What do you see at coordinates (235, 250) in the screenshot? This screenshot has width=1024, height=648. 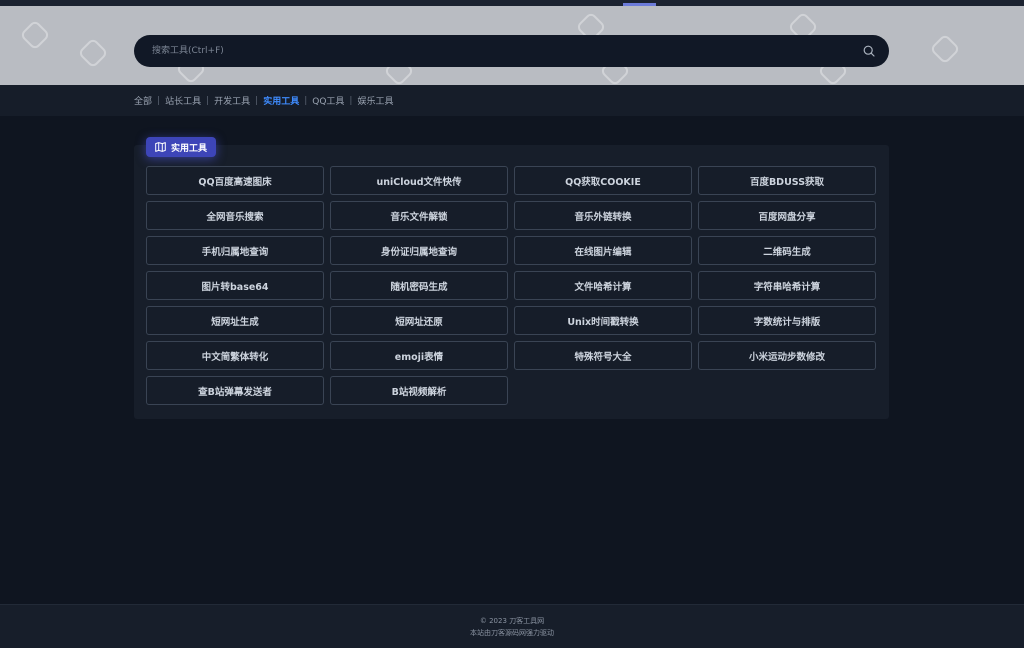 I see `tool-phone-location: 手机归属地查询` at bounding box center [235, 250].